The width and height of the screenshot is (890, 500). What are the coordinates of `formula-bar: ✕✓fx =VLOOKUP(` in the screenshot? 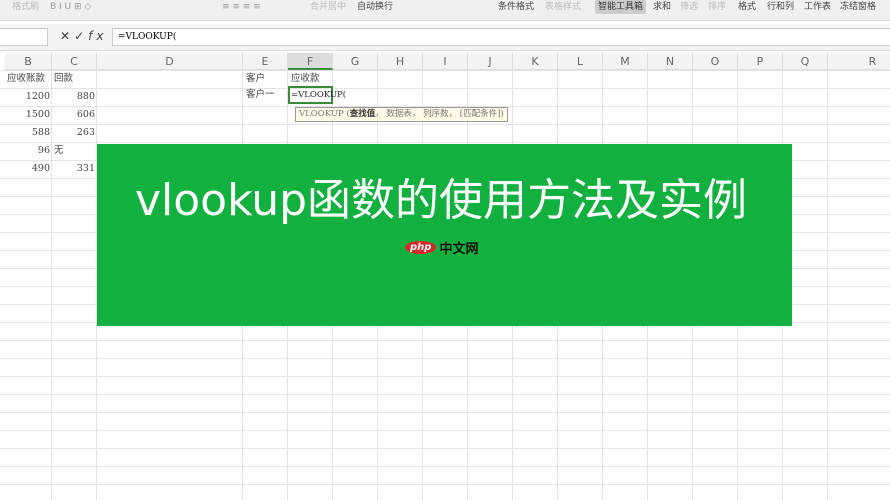 It's located at (445, 37).